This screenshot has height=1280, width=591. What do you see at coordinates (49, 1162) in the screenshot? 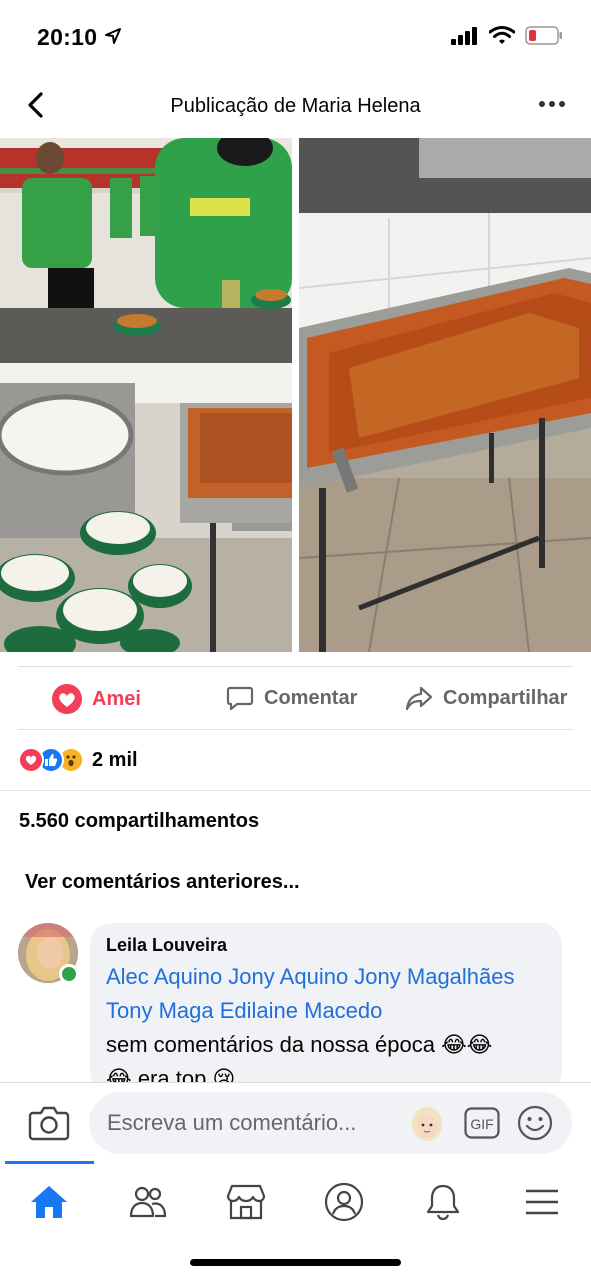
I see `active-tab-indicator` at bounding box center [49, 1162].